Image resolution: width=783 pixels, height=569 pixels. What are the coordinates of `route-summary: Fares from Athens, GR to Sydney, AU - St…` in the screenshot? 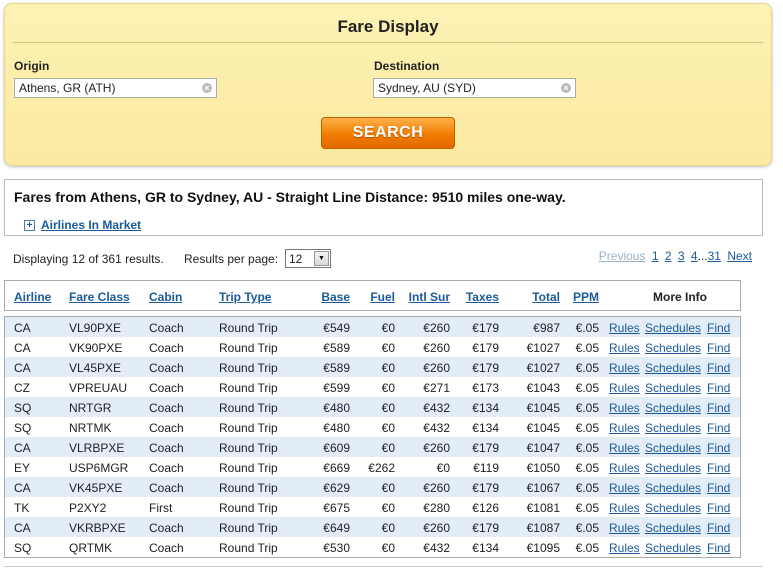 It's located at (290, 197).